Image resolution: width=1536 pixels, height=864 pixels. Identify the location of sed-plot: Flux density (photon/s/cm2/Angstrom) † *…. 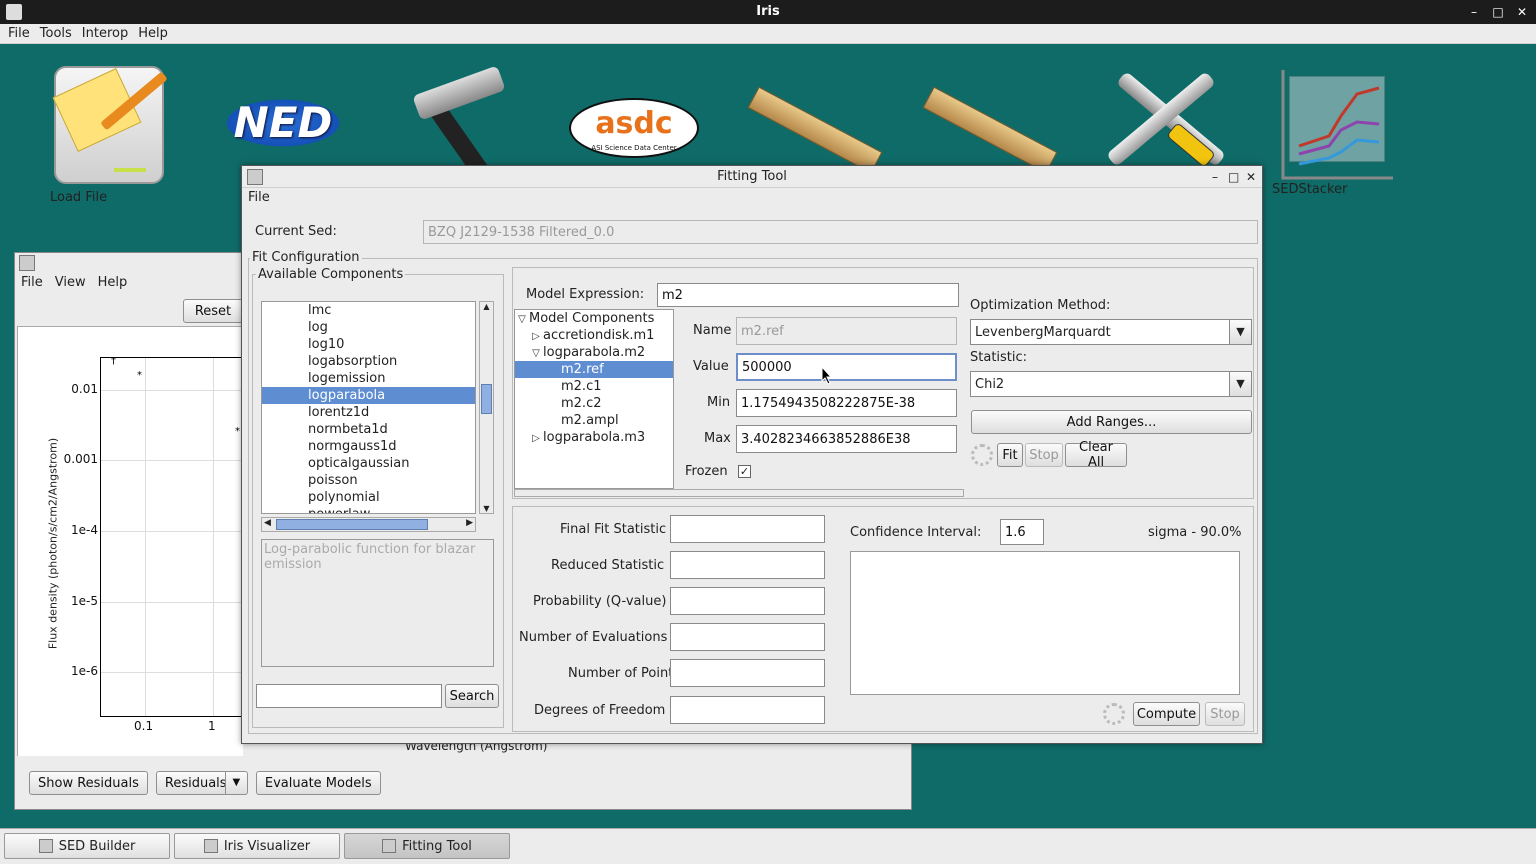
(133, 541).